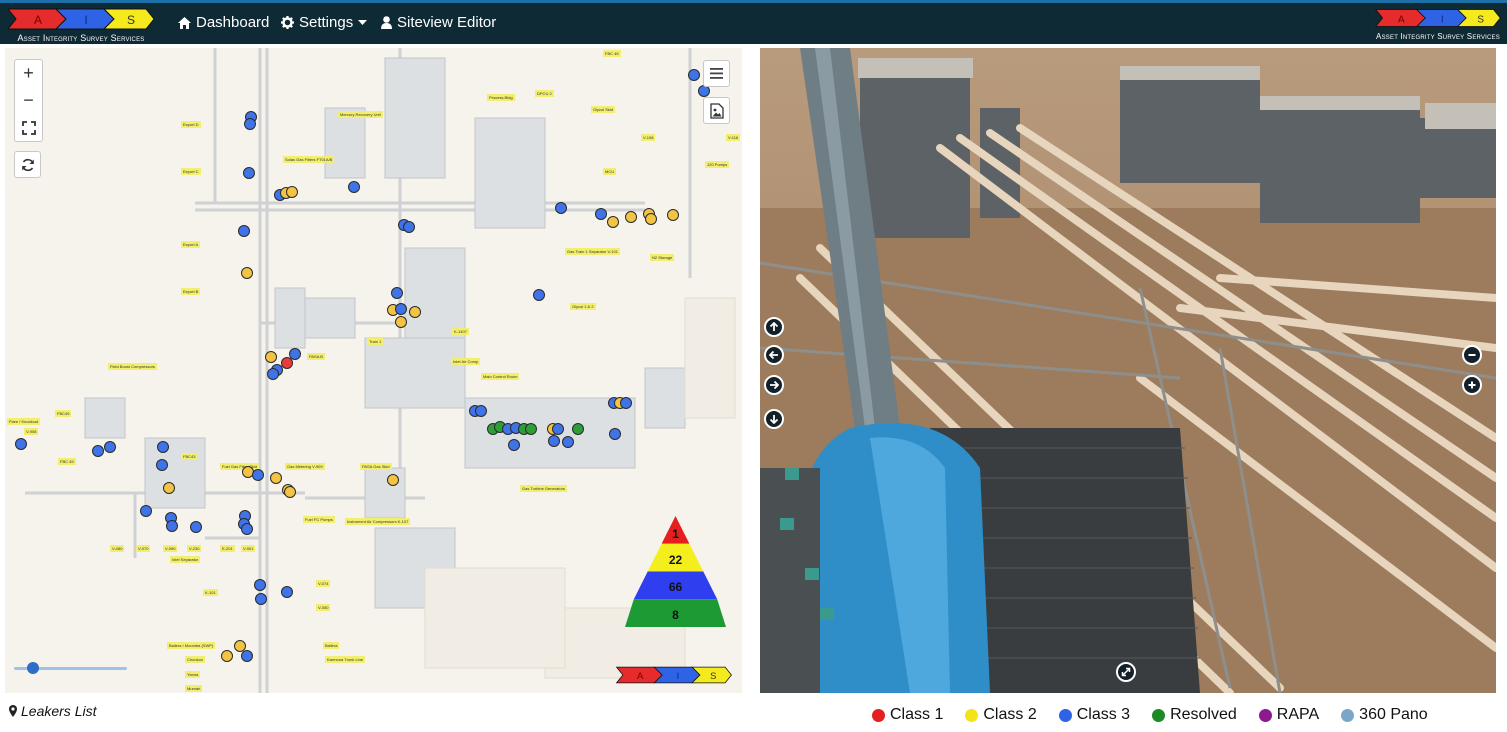 The height and width of the screenshot is (732, 1507). Describe the element at coordinates (287, 363) in the screenshot. I see `leak-marker-class1` at that location.